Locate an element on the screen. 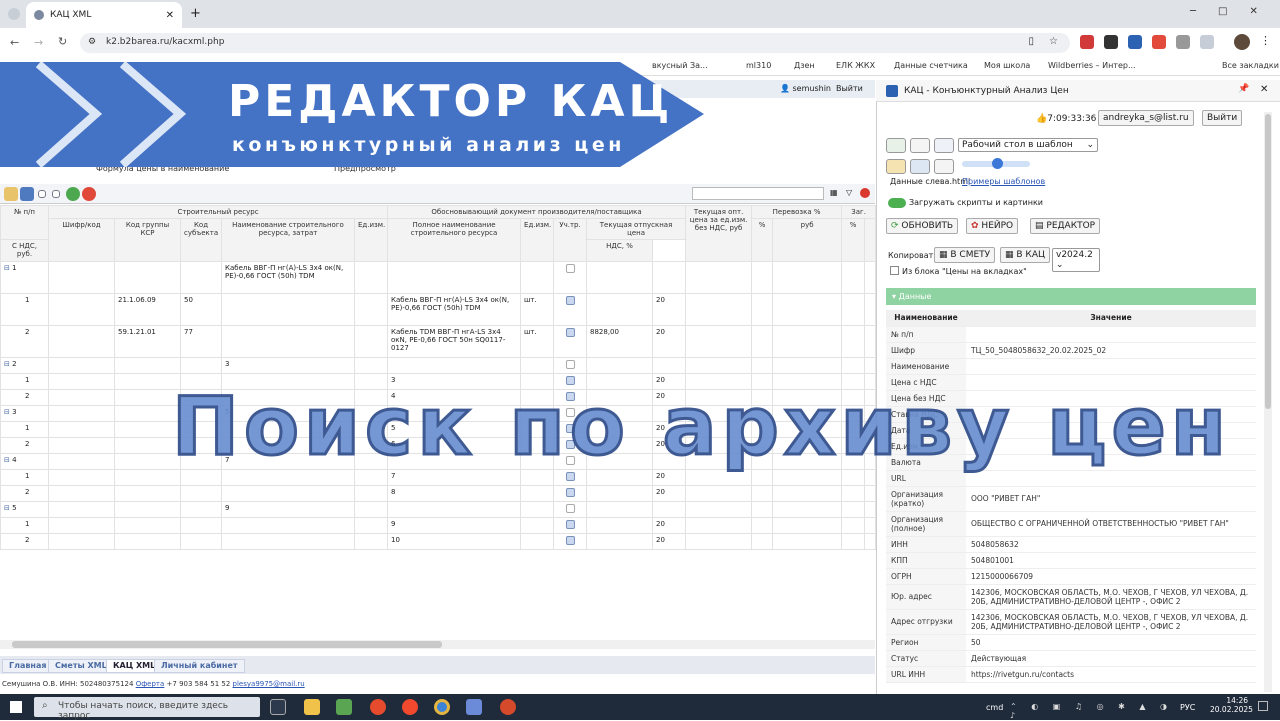 The width and height of the screenshot is (1280, 721). clear-filter-icon is located at coordinates (865, 193).